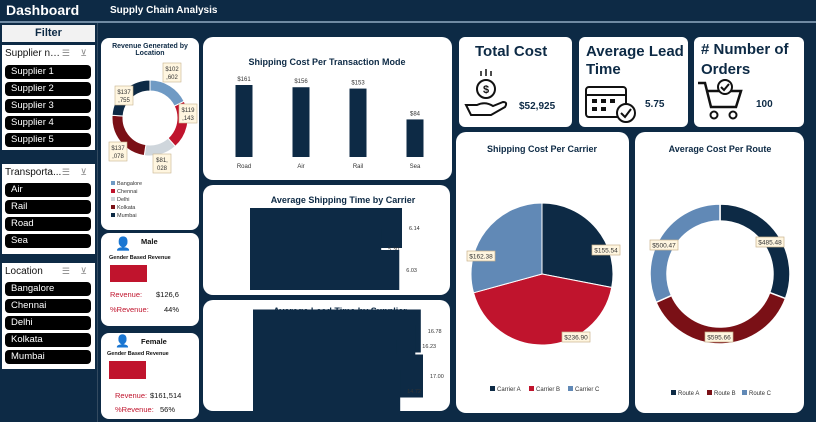 The height and width of the screenshot is (422, 816). What do you see at coordinates (48, 72) in the screenshot?
I see `slicer-item-supplier-1: Supplier 1` at bounding box center [48, 72].